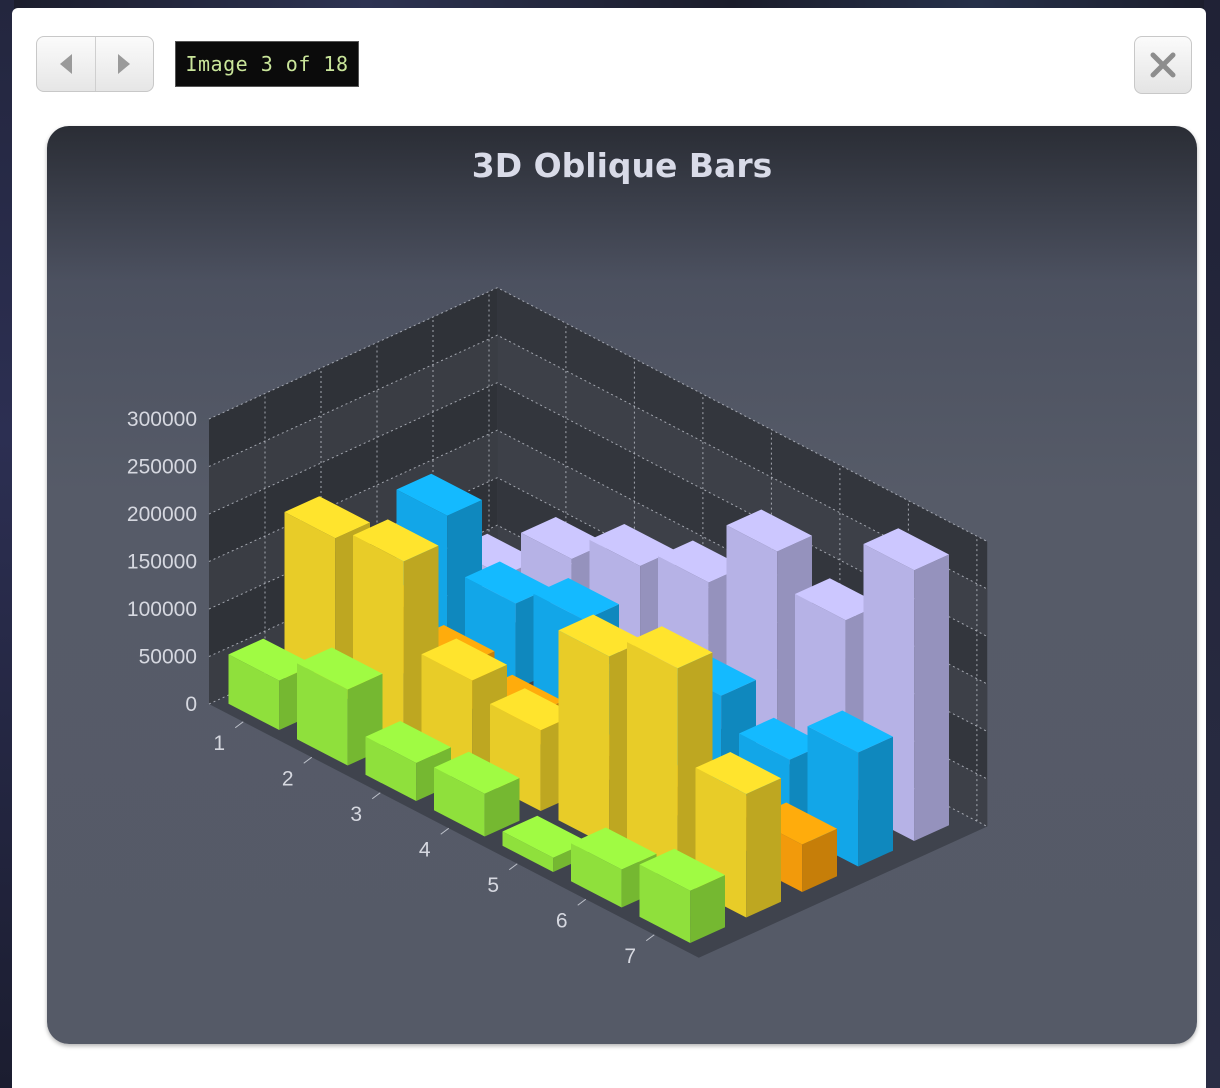  I want to click on bar-front-face, so click(584, 738).